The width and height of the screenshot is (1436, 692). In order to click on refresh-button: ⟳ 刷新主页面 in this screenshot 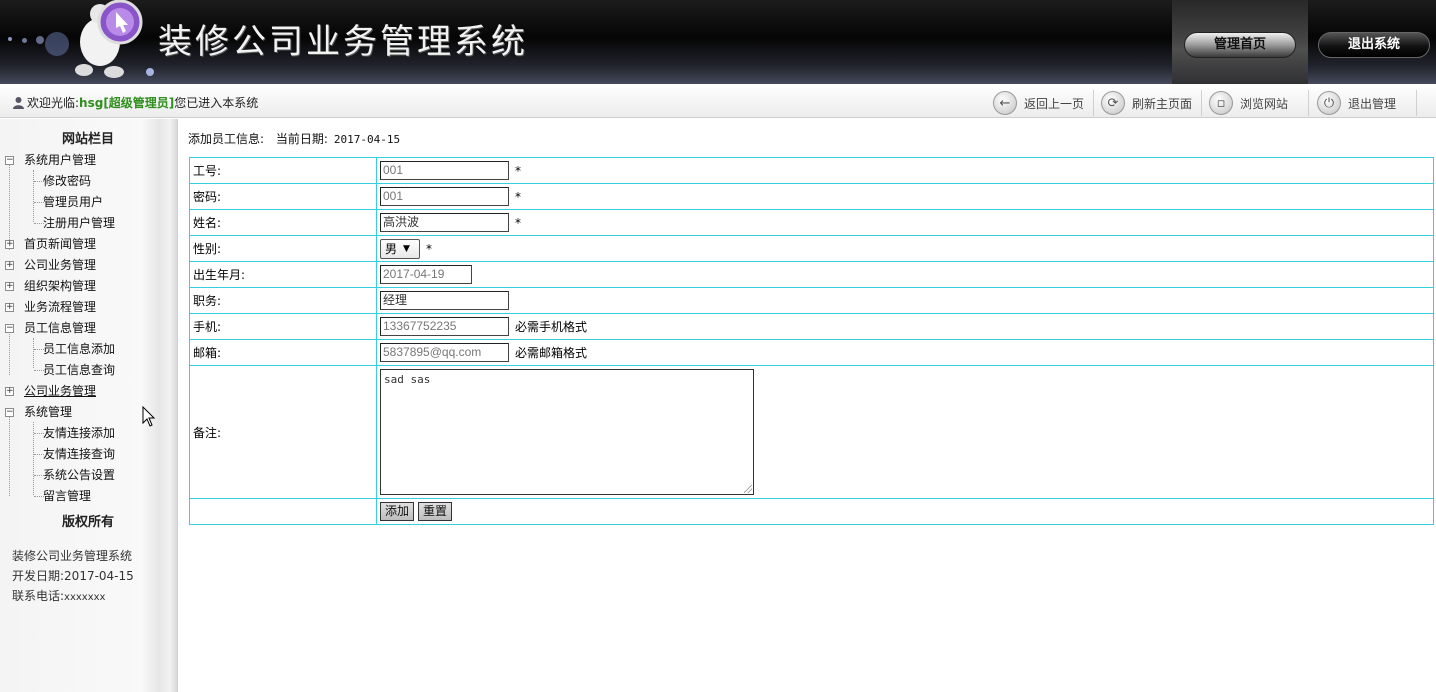, I will do `click(1146, 103)`.